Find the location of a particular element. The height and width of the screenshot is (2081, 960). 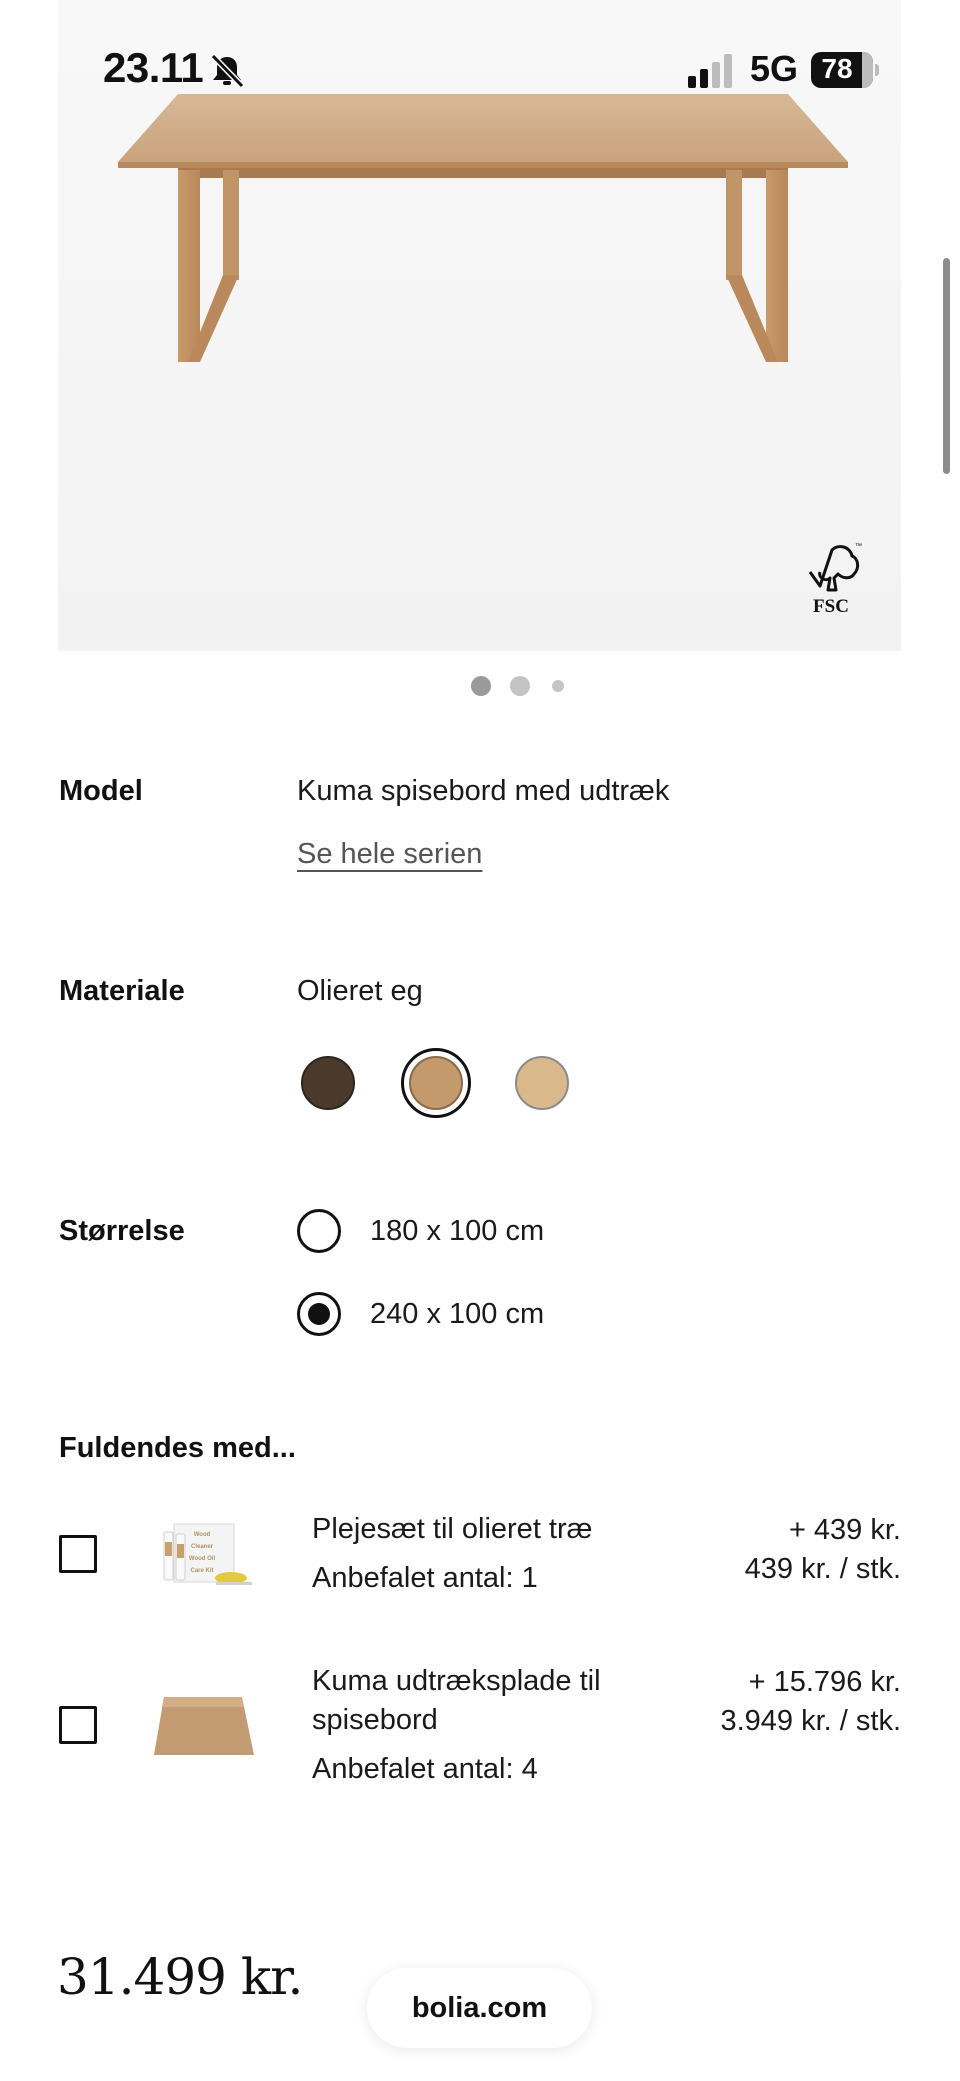

accessory-name-extension-plate: Kuma udtræksplade til spisebord is located at coordinates (492, 1701).